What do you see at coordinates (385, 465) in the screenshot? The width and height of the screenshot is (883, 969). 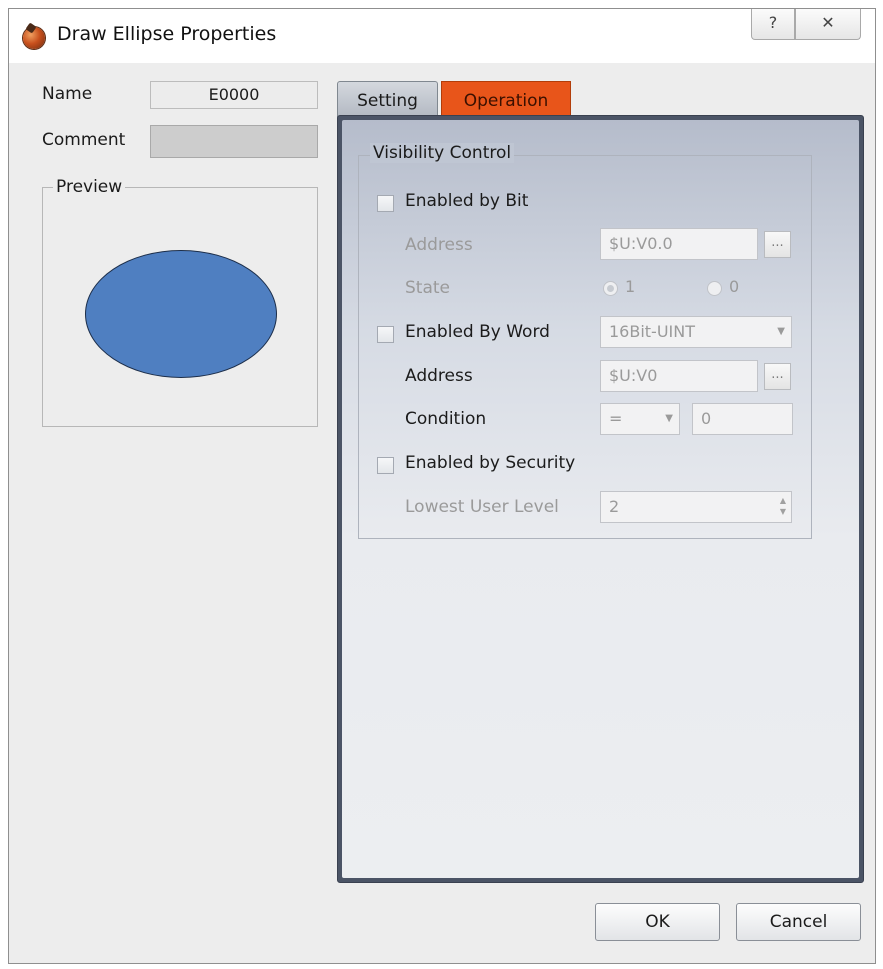 I see `enabled-by-security-checkbox` at bounding box center [385, 465].